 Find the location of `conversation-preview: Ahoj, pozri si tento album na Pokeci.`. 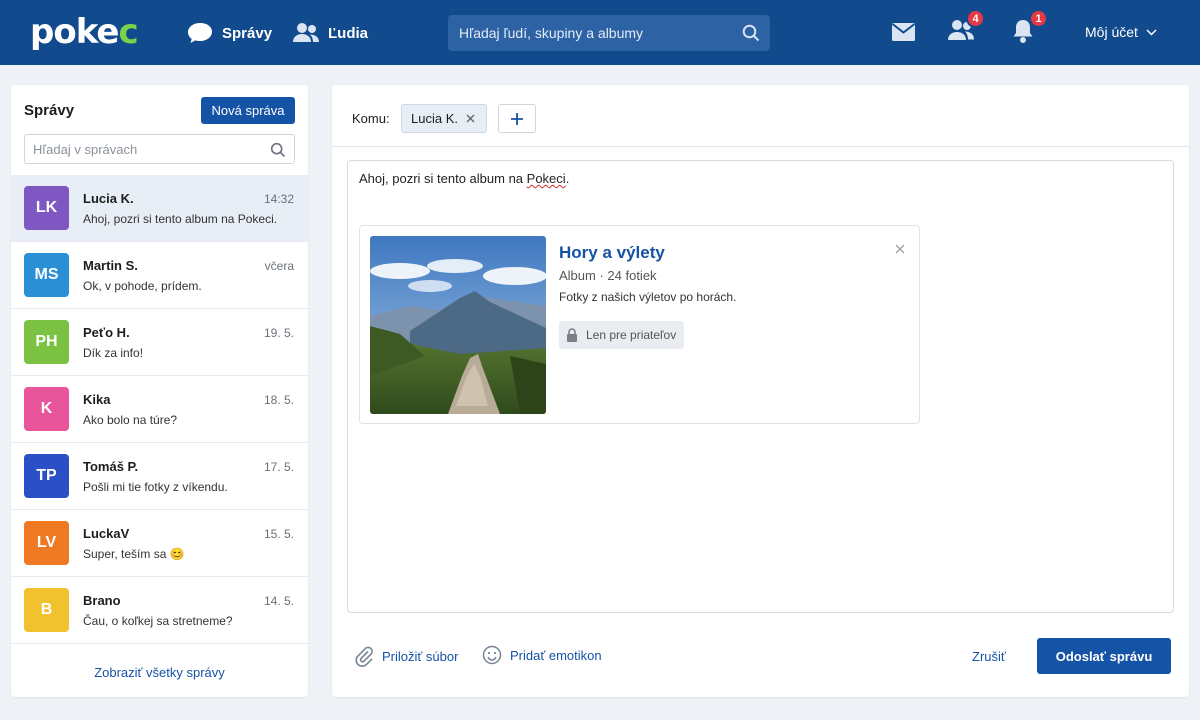

conversation-preview: Ahoj, pozri si tento album na Pokeci. is located at coordinates (180, 219).